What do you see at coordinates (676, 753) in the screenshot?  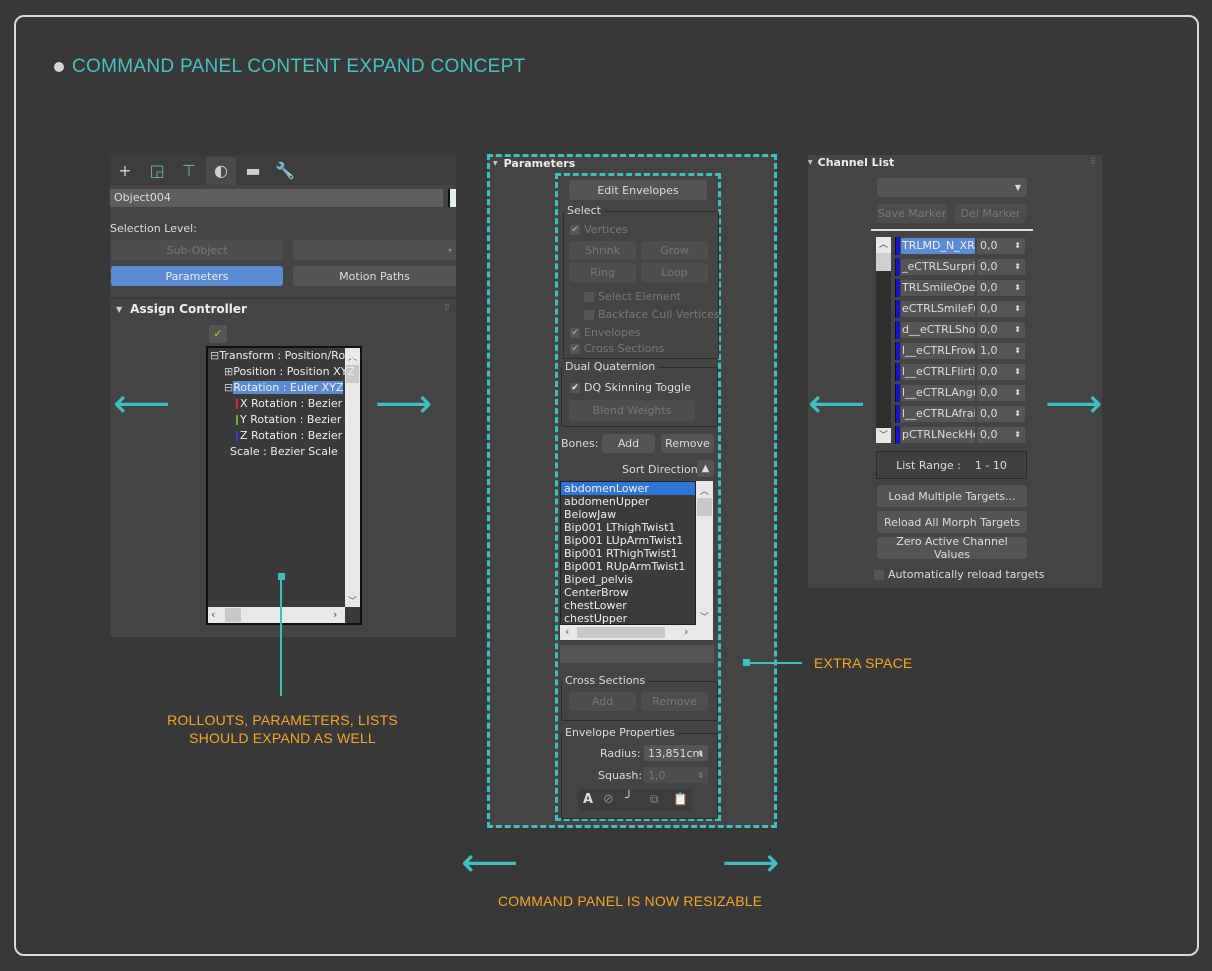 I see `radius-spinner: 13,851cm ⬍` at bounding box center [676, 753].